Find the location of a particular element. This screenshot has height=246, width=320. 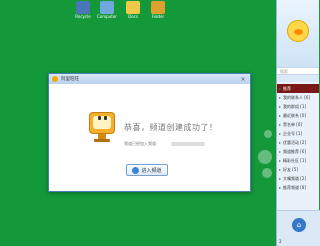

computer-icon is located at coordinates (107, 7).